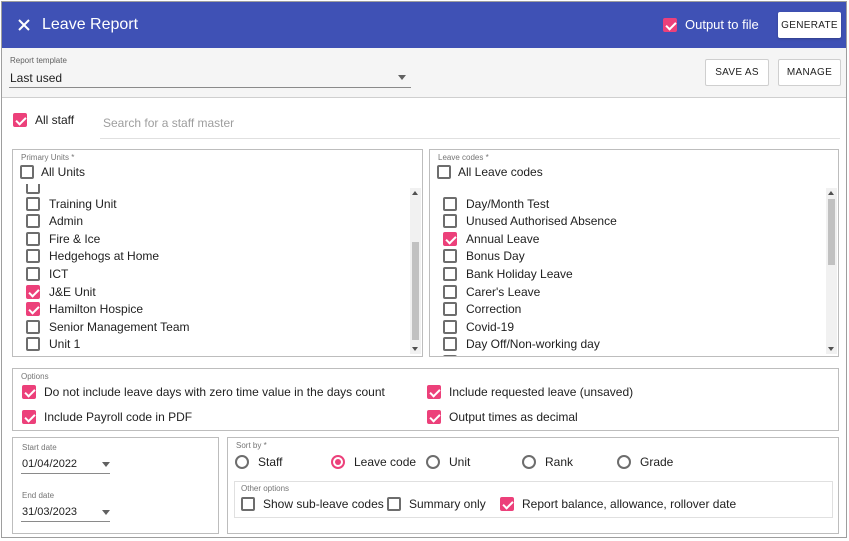 The width and height of the screenshot is (849, 541). What do you see at coordinates (484, 256) in the screenshot?
I see `list-item: Bonus Day` at bounding box center [484, 256].